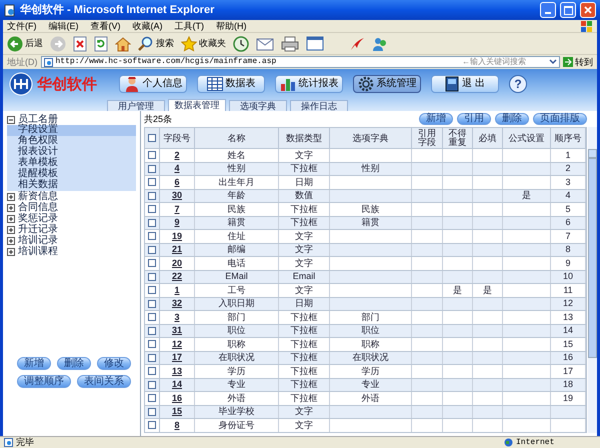  What do you see at coordinates (548, 10) in the screenshot?
I see `minimize-button` at bounding box center [548, 10].